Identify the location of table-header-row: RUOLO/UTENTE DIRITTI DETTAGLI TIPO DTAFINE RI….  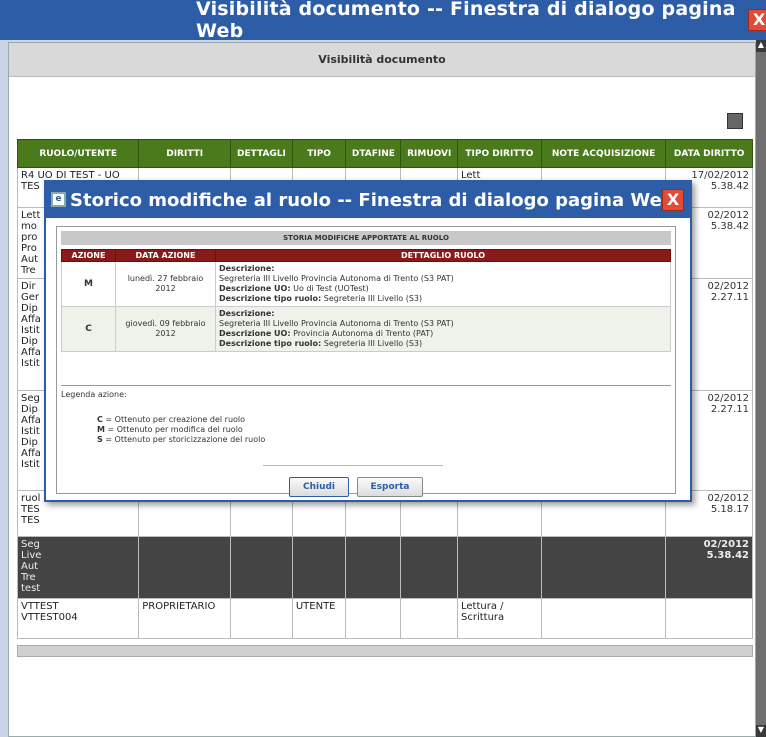
(384, 153).